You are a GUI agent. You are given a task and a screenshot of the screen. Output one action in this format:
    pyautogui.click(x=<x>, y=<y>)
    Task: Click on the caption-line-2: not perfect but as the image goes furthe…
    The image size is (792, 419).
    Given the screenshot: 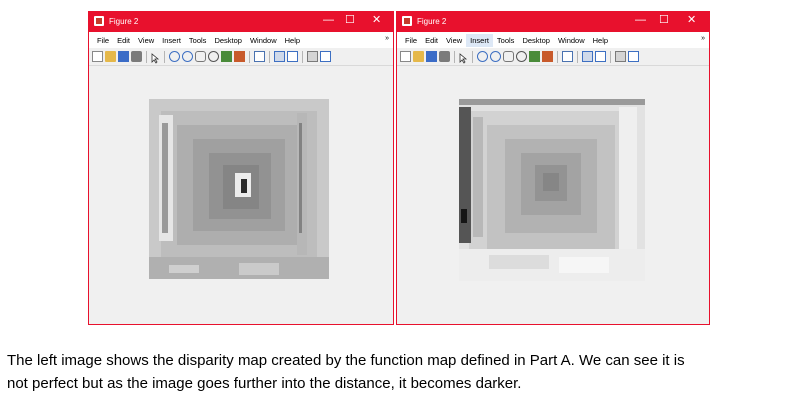 What is the action you would take?
    pyautogui.click(x=264, y=383)
    